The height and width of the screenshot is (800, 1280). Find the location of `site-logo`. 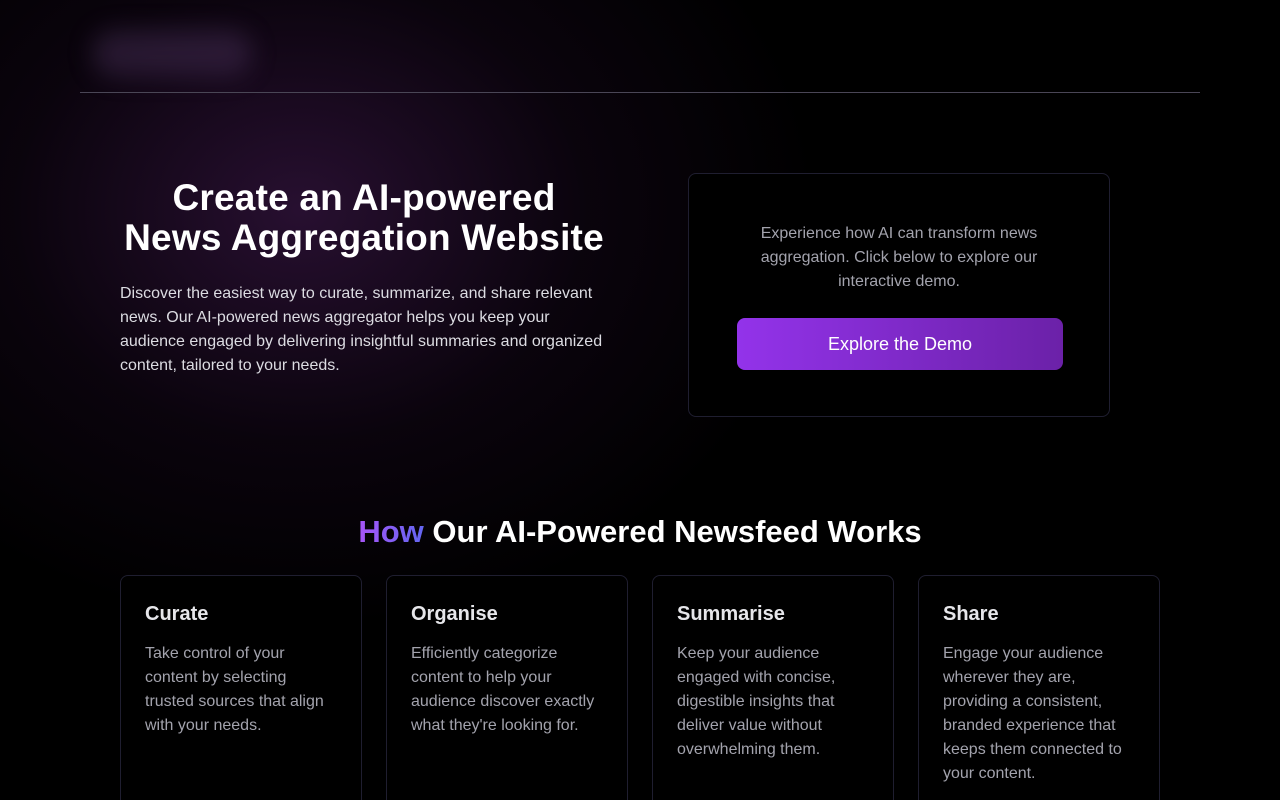

site-logo is located at coordinates (172, 53).